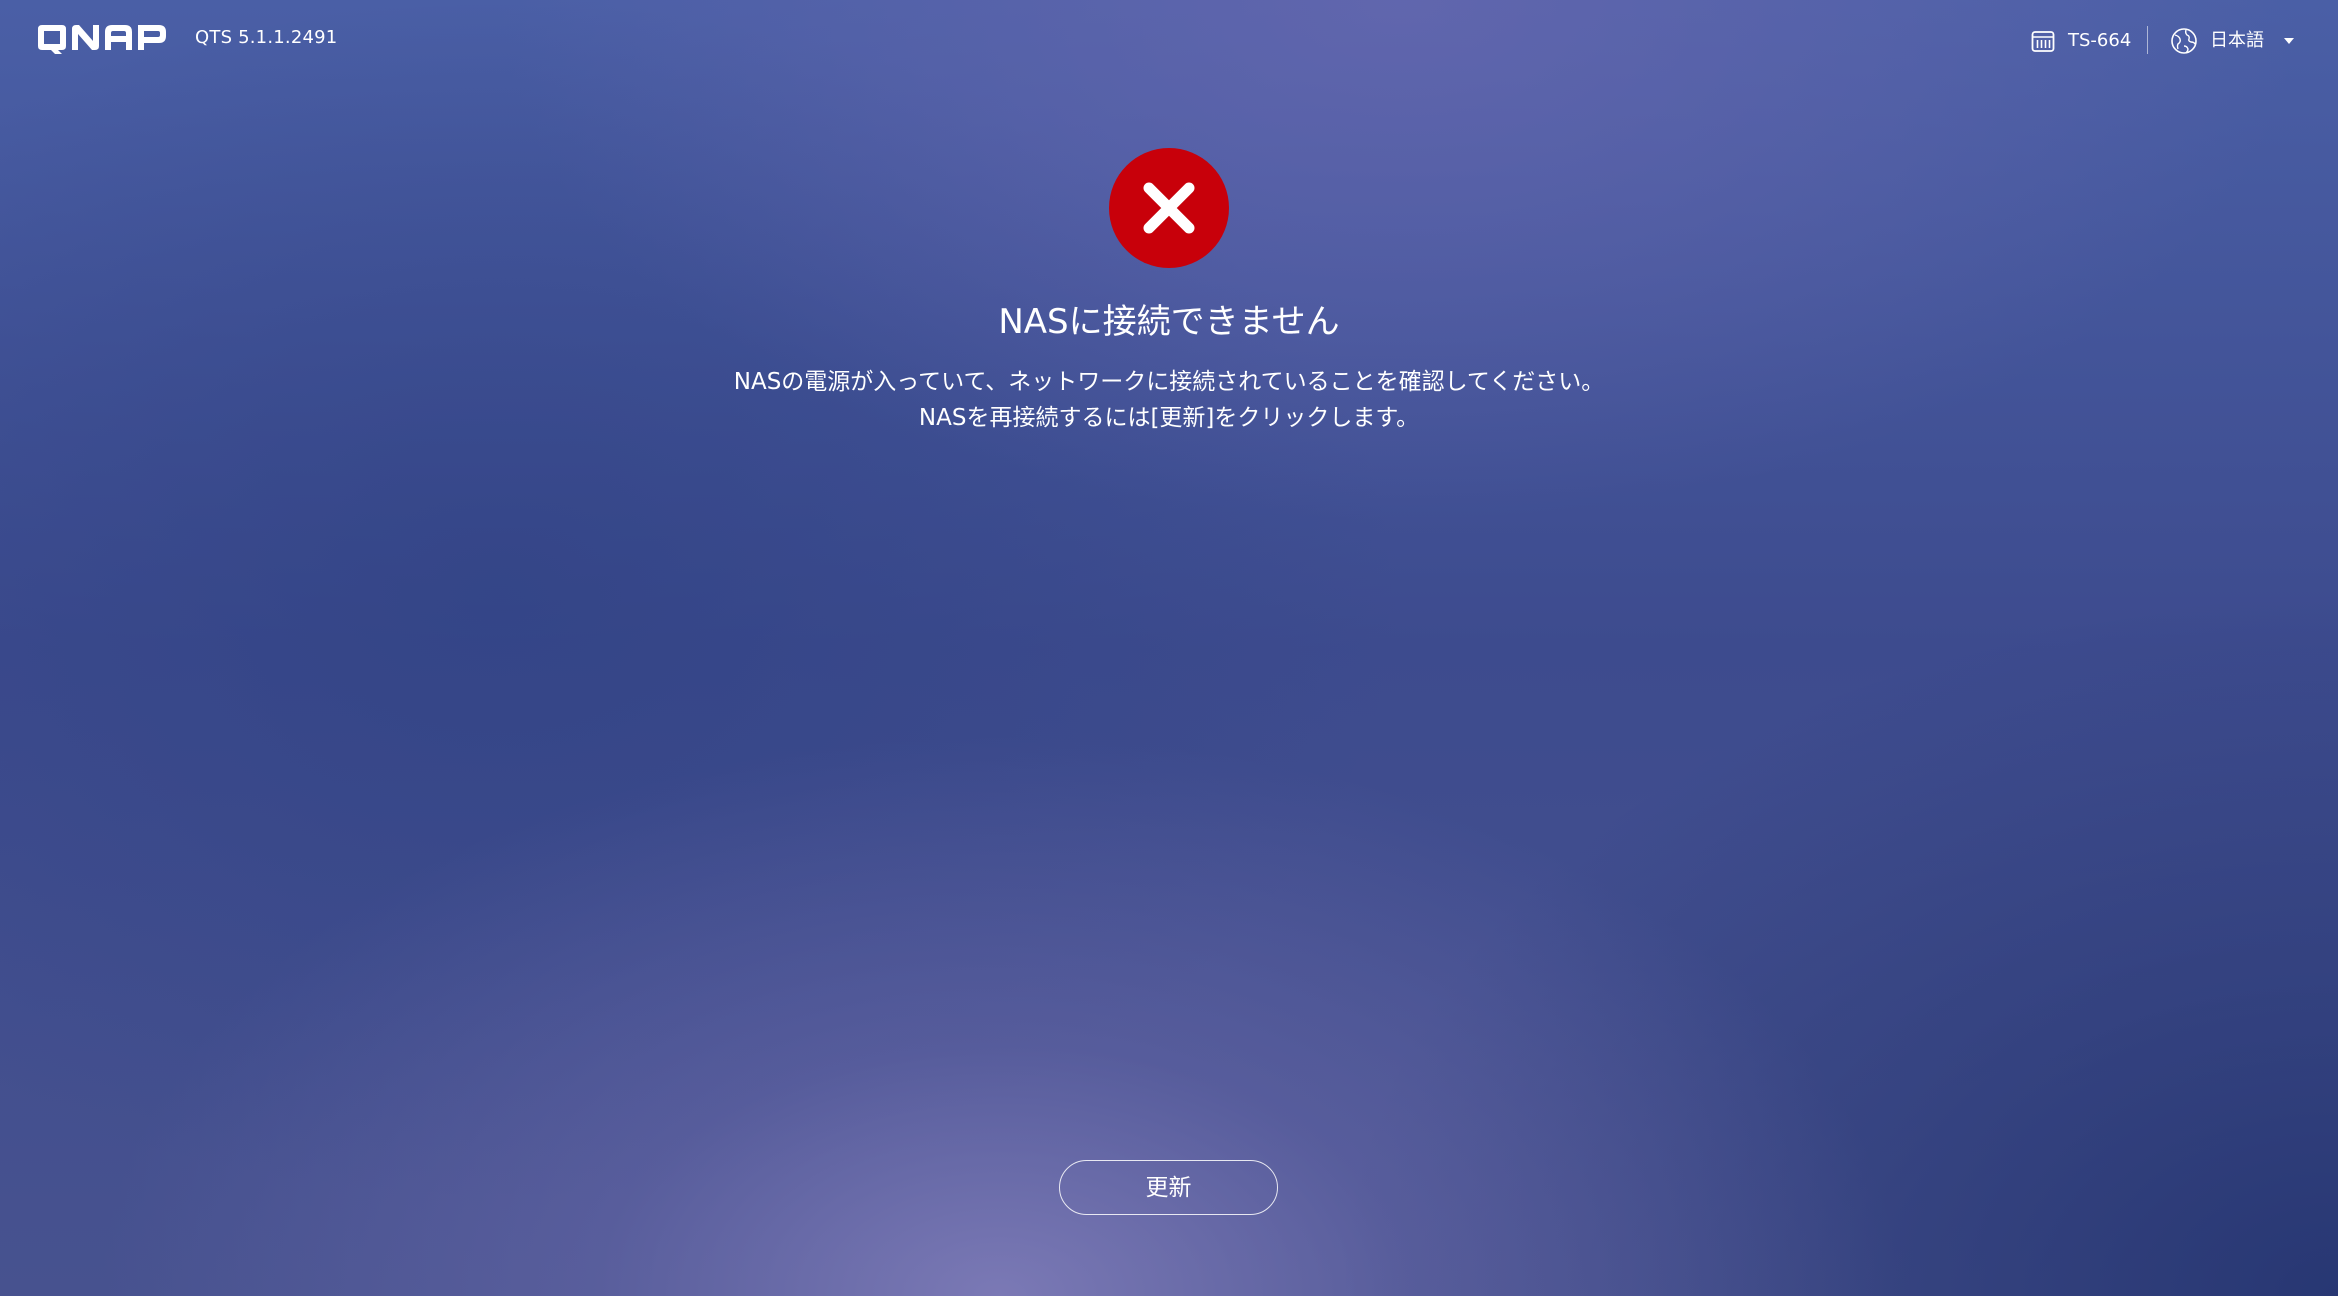  Describe the element at coordinates (1169, 208) in the screenshot. I see `error-x-icon` at that location.